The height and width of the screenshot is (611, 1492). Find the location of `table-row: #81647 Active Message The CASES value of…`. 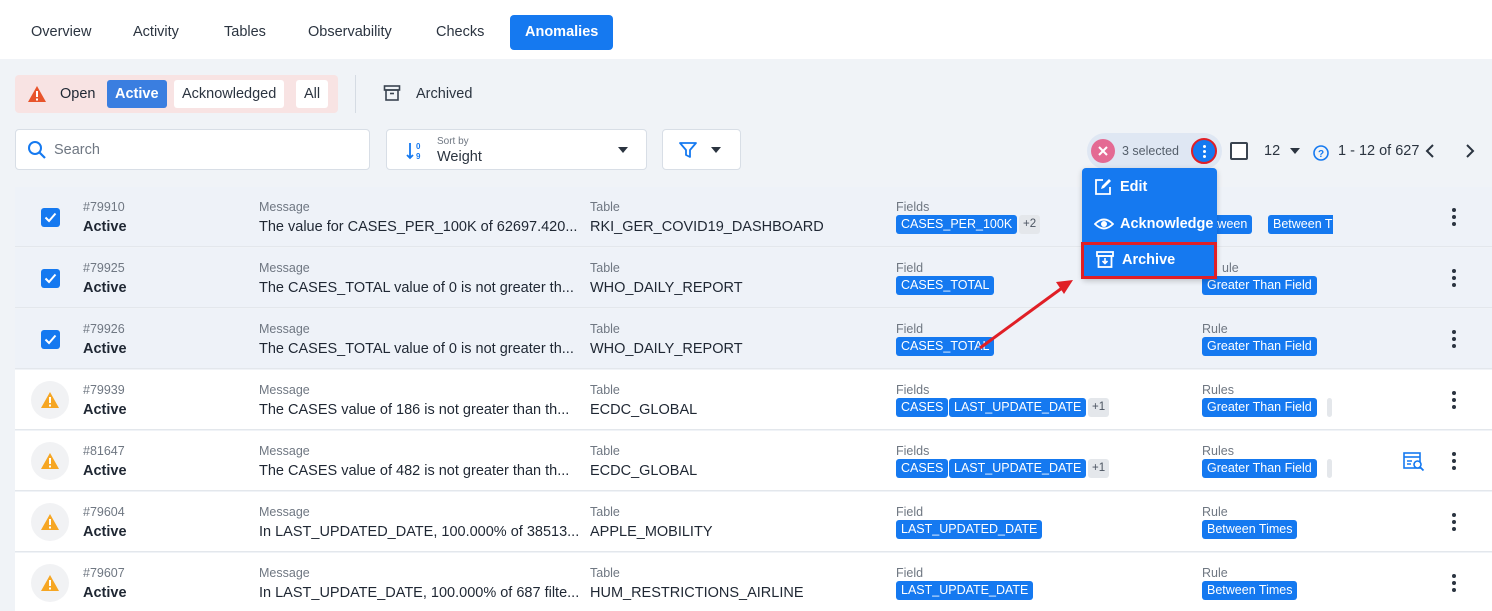

table-row: #81647 Active Message The CASES value of… is located at coordinates (753, 461).